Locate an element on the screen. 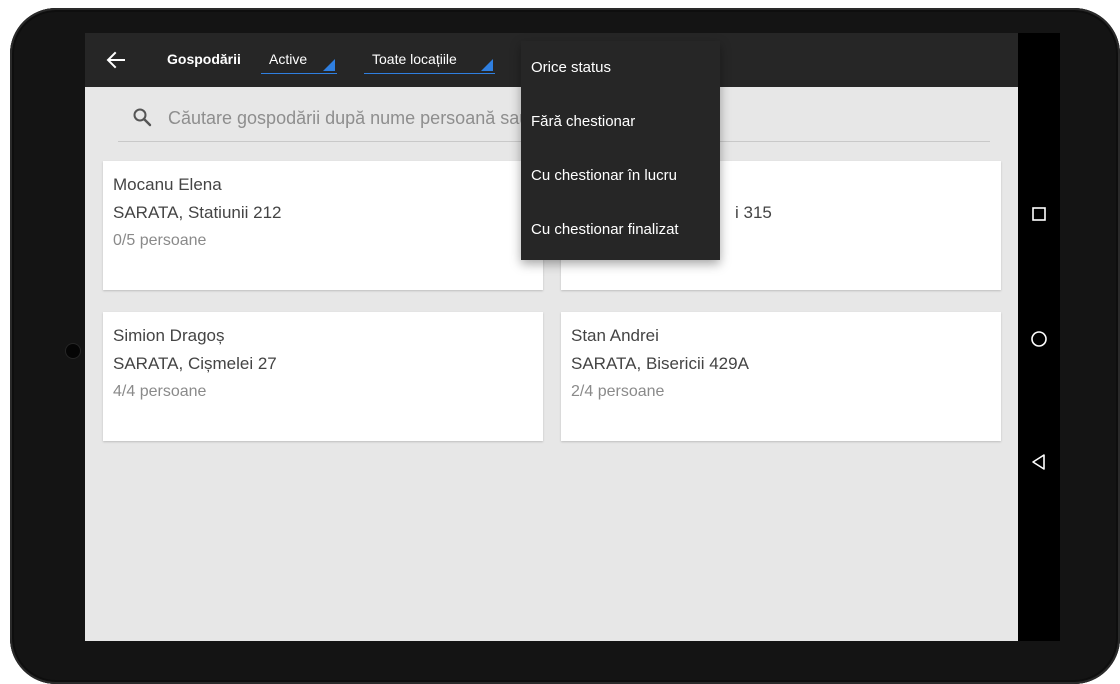 This screenshot has width=1120, height=684. location-filter-dropdown: Toate locațiile is located at coordinates (429, 60).